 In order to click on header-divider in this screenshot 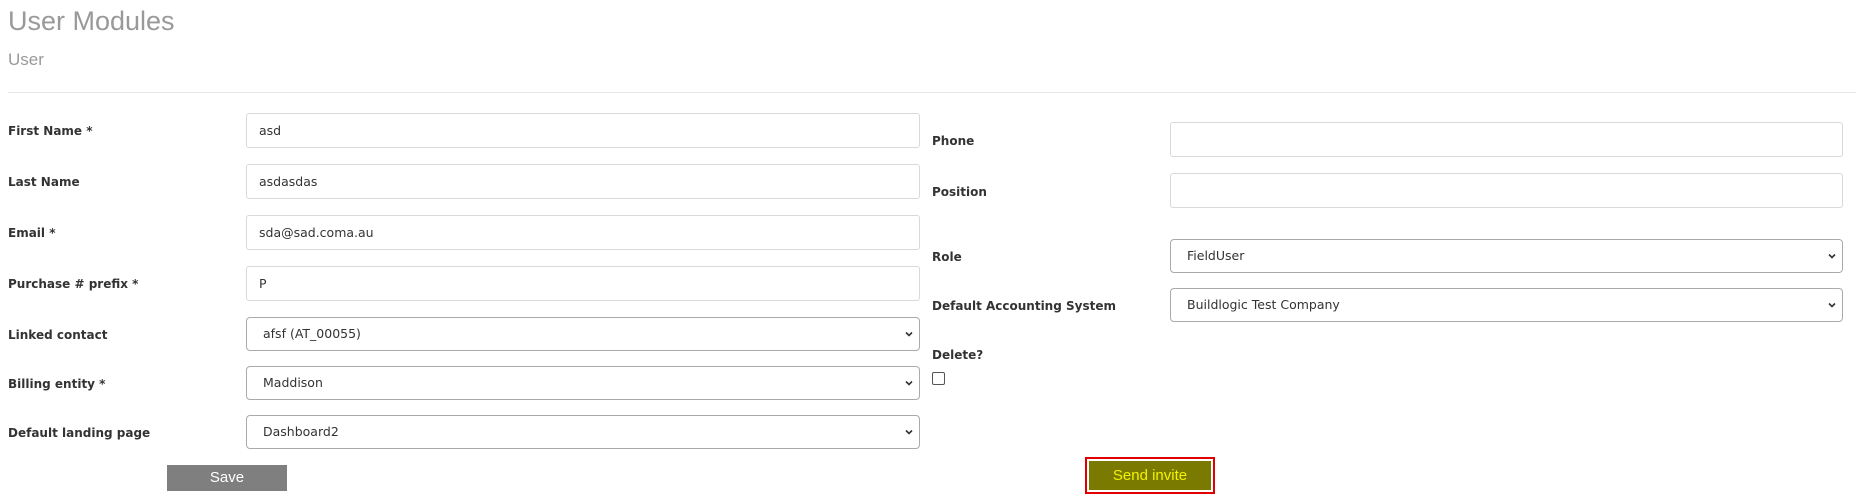, I will do `click(932, 92)`.